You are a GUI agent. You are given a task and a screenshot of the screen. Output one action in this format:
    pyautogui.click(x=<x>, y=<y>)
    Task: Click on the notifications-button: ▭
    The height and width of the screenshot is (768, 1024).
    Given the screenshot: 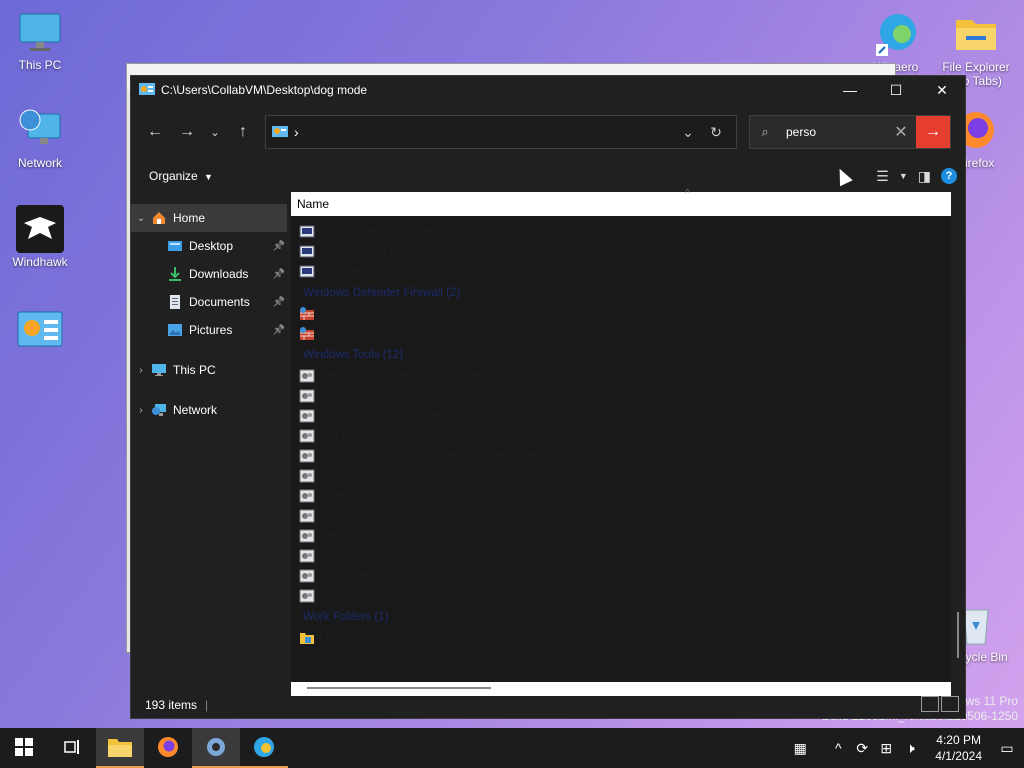 What is the action you would take?
    pyautogui.click(x=1007, y=748)
    